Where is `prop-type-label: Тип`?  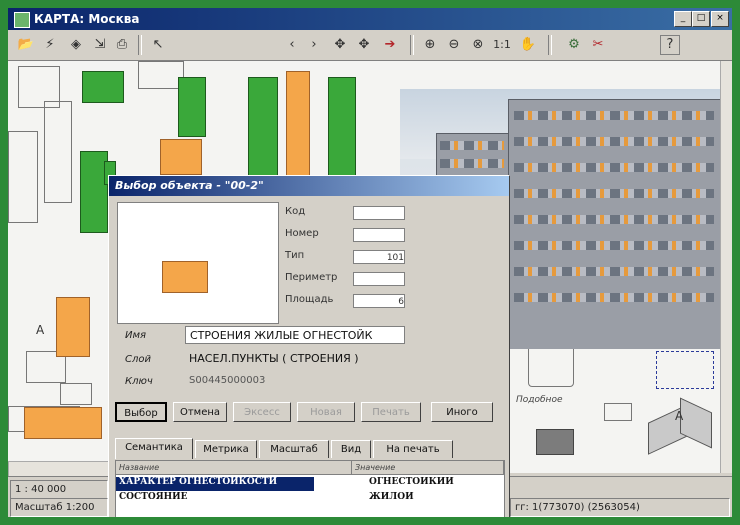 prop-type-label: Тип is located at coordinates (295, 255).